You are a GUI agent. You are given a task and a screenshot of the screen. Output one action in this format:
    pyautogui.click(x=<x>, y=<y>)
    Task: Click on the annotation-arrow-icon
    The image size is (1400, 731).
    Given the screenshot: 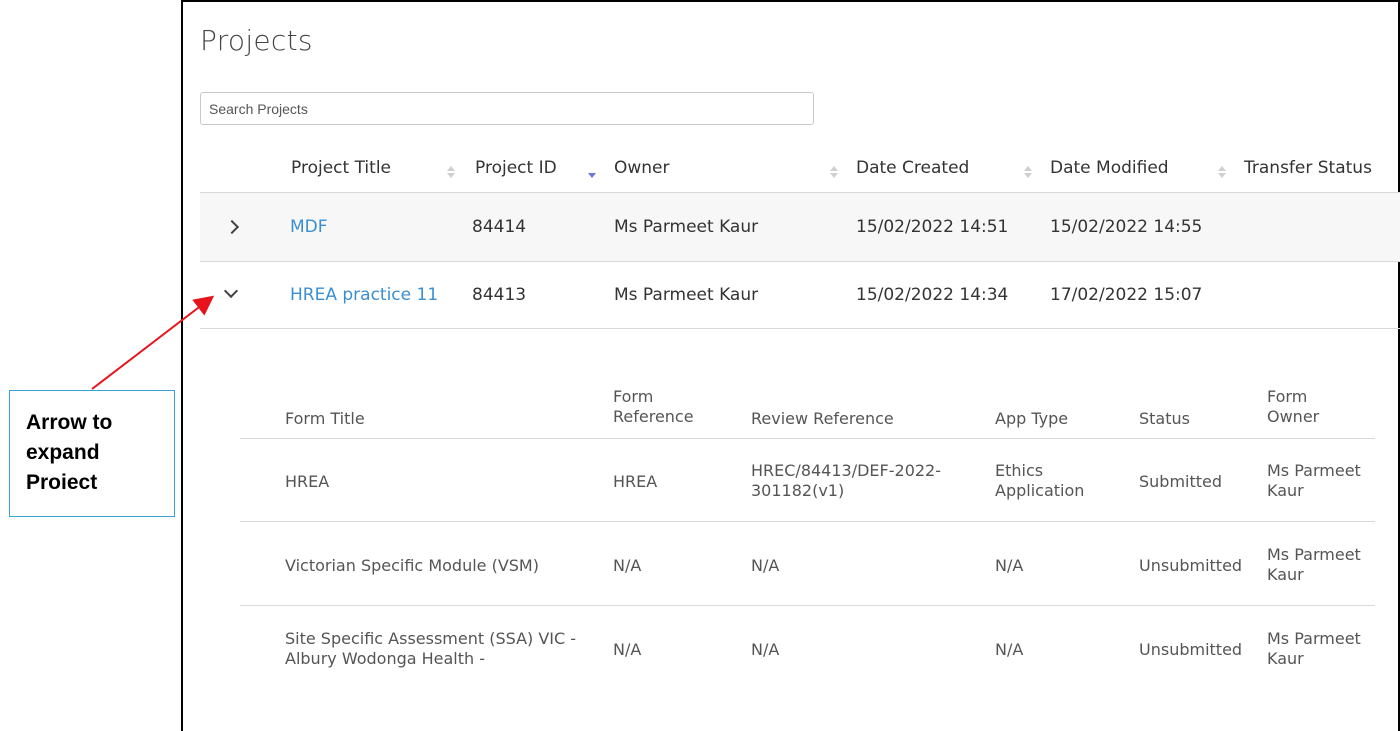 What is the action you would take?
    pyautogui.click(x=153, y=342)
    